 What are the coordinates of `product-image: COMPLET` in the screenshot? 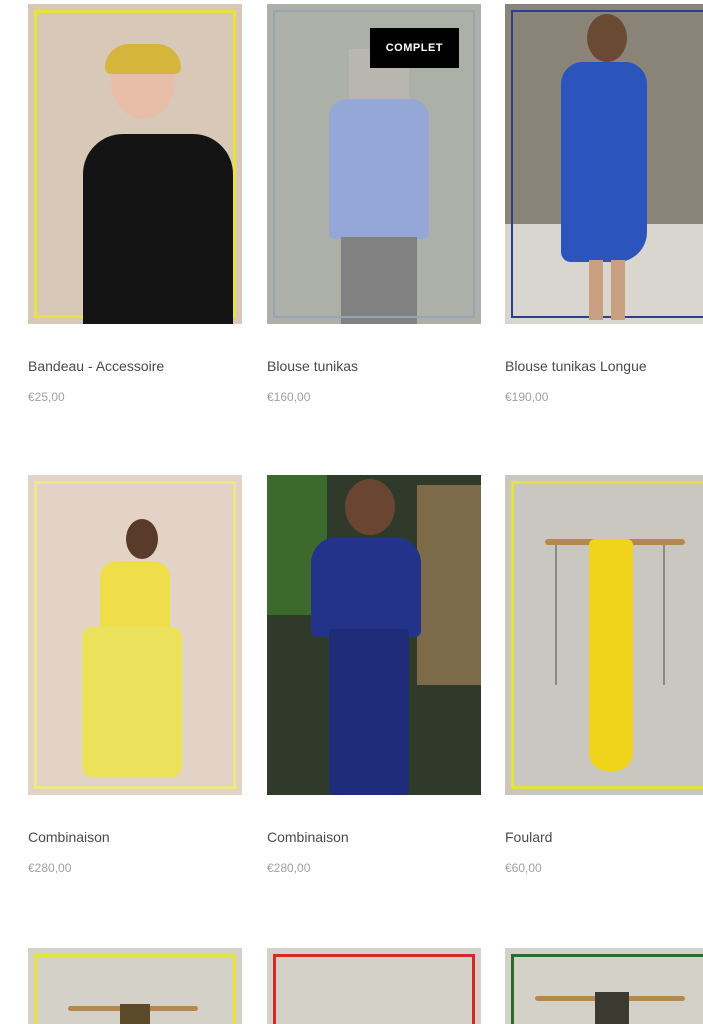 It's located at (374, 164).